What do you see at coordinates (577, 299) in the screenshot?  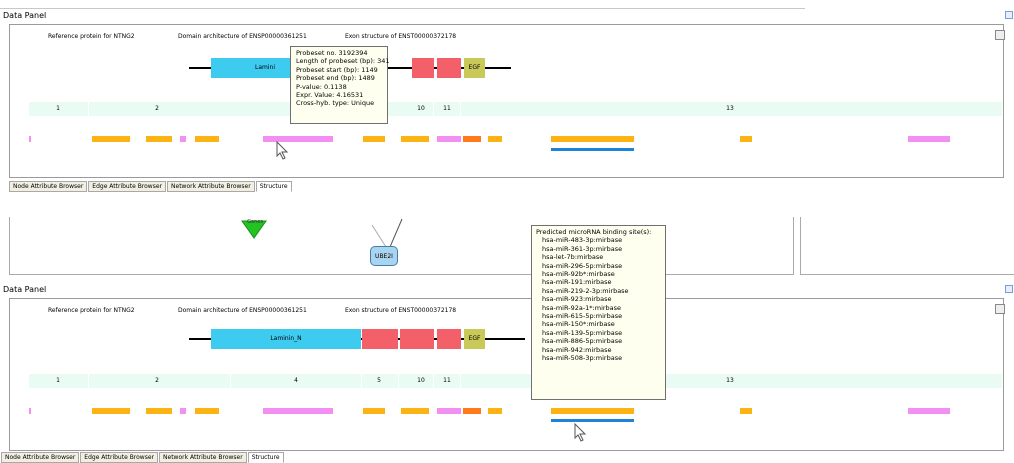 I see `mirna-item: hsa-miR-923:mirbase` at bounding box center [577, 299].